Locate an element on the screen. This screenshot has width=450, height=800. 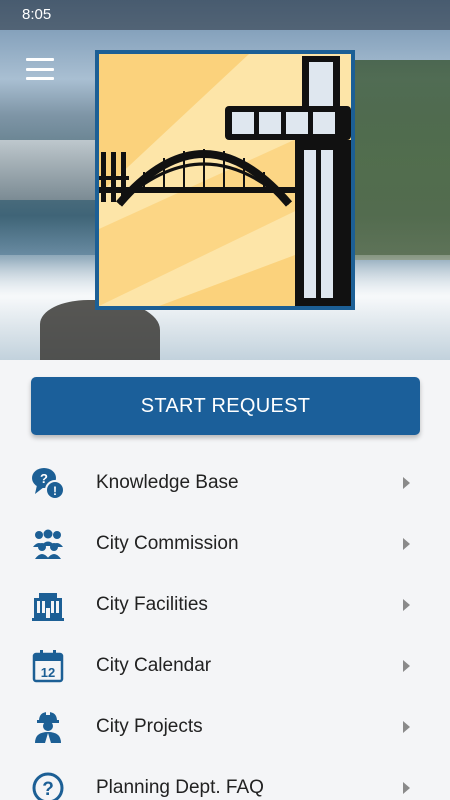
calendar-icon: 12 is located at coordinates (48, 666).